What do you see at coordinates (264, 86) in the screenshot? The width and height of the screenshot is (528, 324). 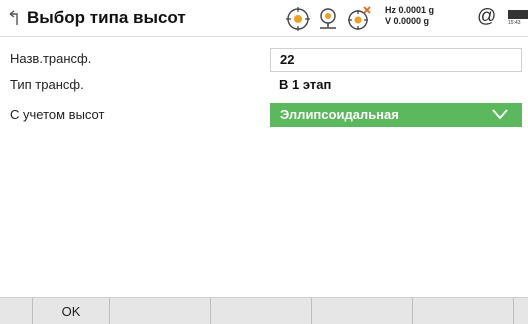 I see `field-row-transform-type: Тип трансф. В 1 этап` at bounding box center [264, 86].